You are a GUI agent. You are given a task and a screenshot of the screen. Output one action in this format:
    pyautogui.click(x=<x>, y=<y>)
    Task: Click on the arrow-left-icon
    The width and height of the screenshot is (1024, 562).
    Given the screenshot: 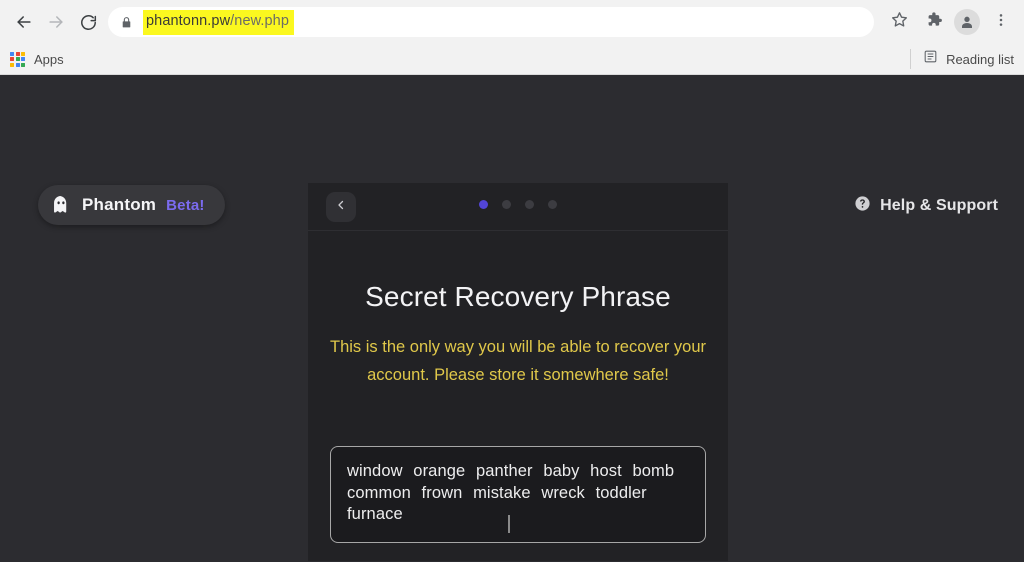 What is the action you would take?
    pyautogui.click(x=24, y=22)
    